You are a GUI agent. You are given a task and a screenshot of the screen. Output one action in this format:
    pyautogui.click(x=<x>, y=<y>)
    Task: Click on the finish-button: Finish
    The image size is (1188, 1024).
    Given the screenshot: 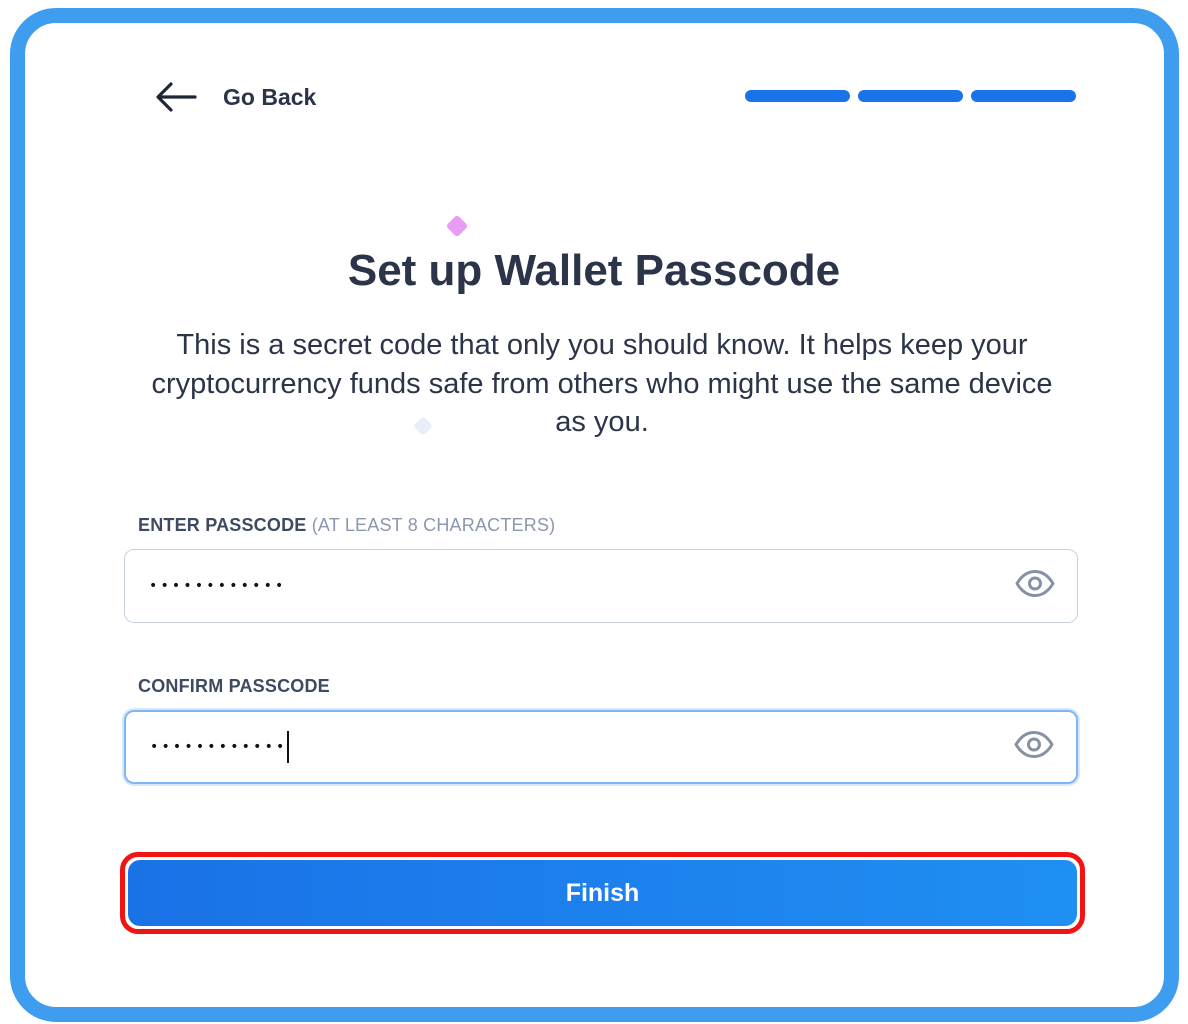 What is the action you would take?
    pyautogui.click(x=602, y=893)
    